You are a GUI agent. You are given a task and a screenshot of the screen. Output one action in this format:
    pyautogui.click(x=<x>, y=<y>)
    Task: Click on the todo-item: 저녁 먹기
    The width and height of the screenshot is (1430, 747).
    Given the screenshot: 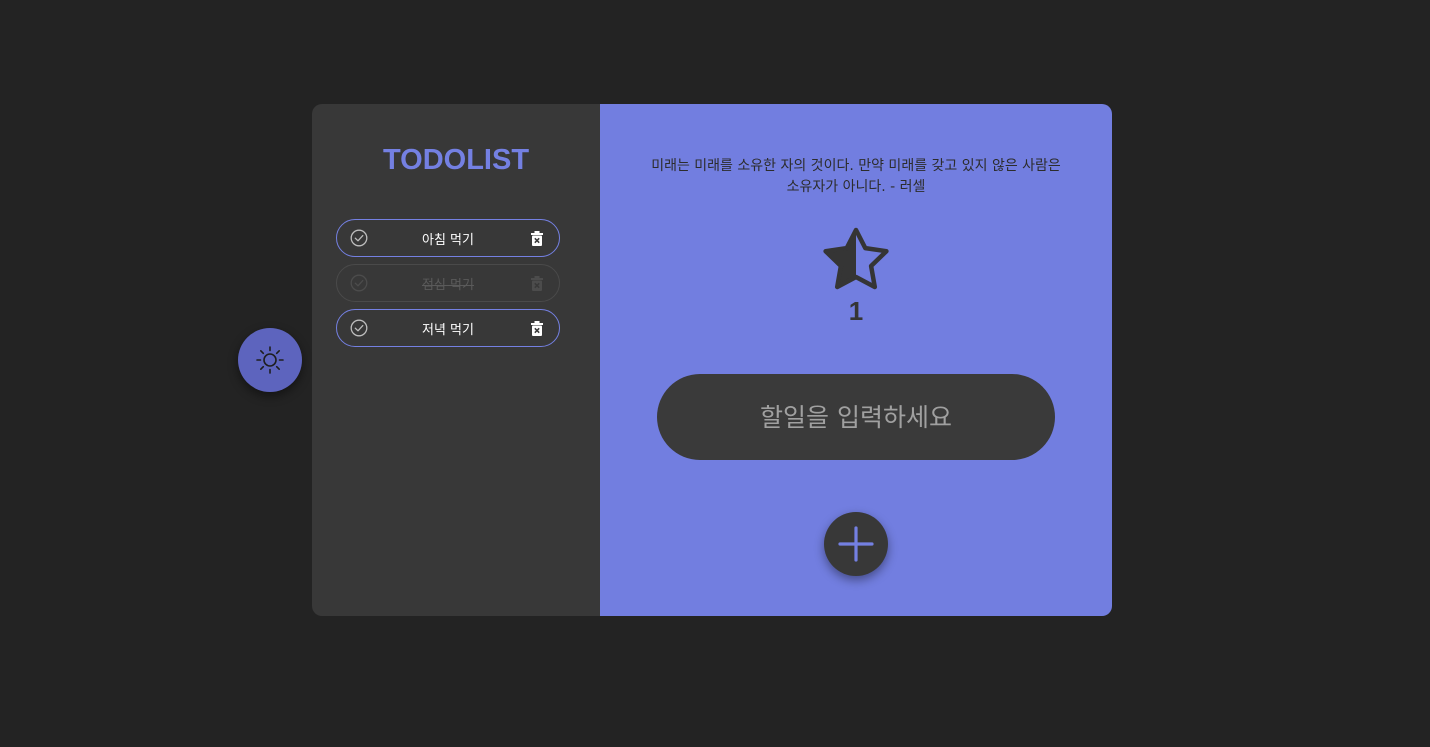 What is the action you would take?
    pyautogui.click(x=448, y=328)
    